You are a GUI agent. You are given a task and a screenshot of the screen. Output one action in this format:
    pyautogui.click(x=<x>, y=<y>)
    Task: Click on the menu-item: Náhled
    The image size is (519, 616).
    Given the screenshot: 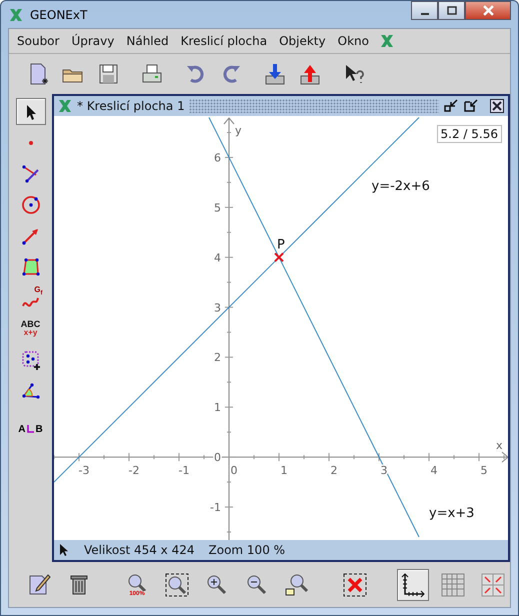 What is the action you would take?
    pyautogui.click(x=147, y=41)
    